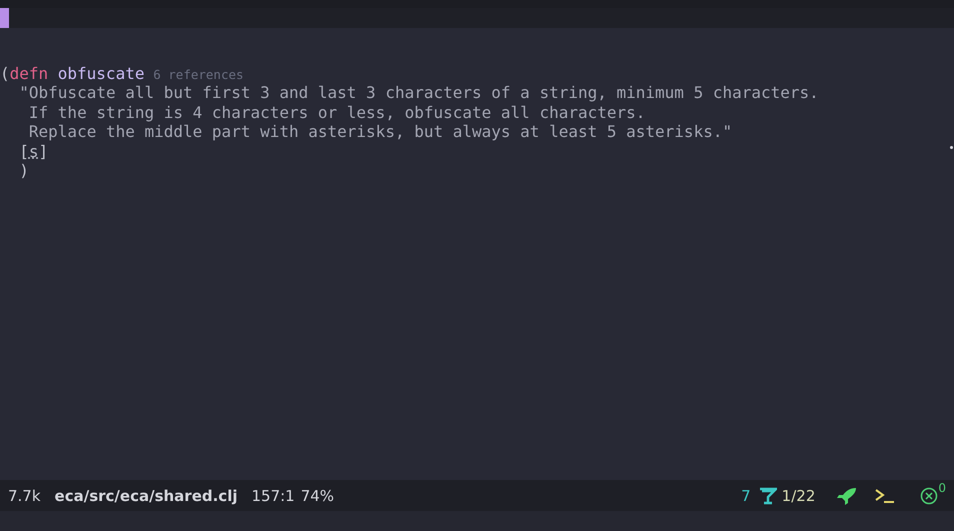  Describe the element at coordinates (418, 92) in the screenshot. I see `docstring-line: "Obfuscate all but first 3 and last 3 characters of a string, minimum 5 characters.` at that location.